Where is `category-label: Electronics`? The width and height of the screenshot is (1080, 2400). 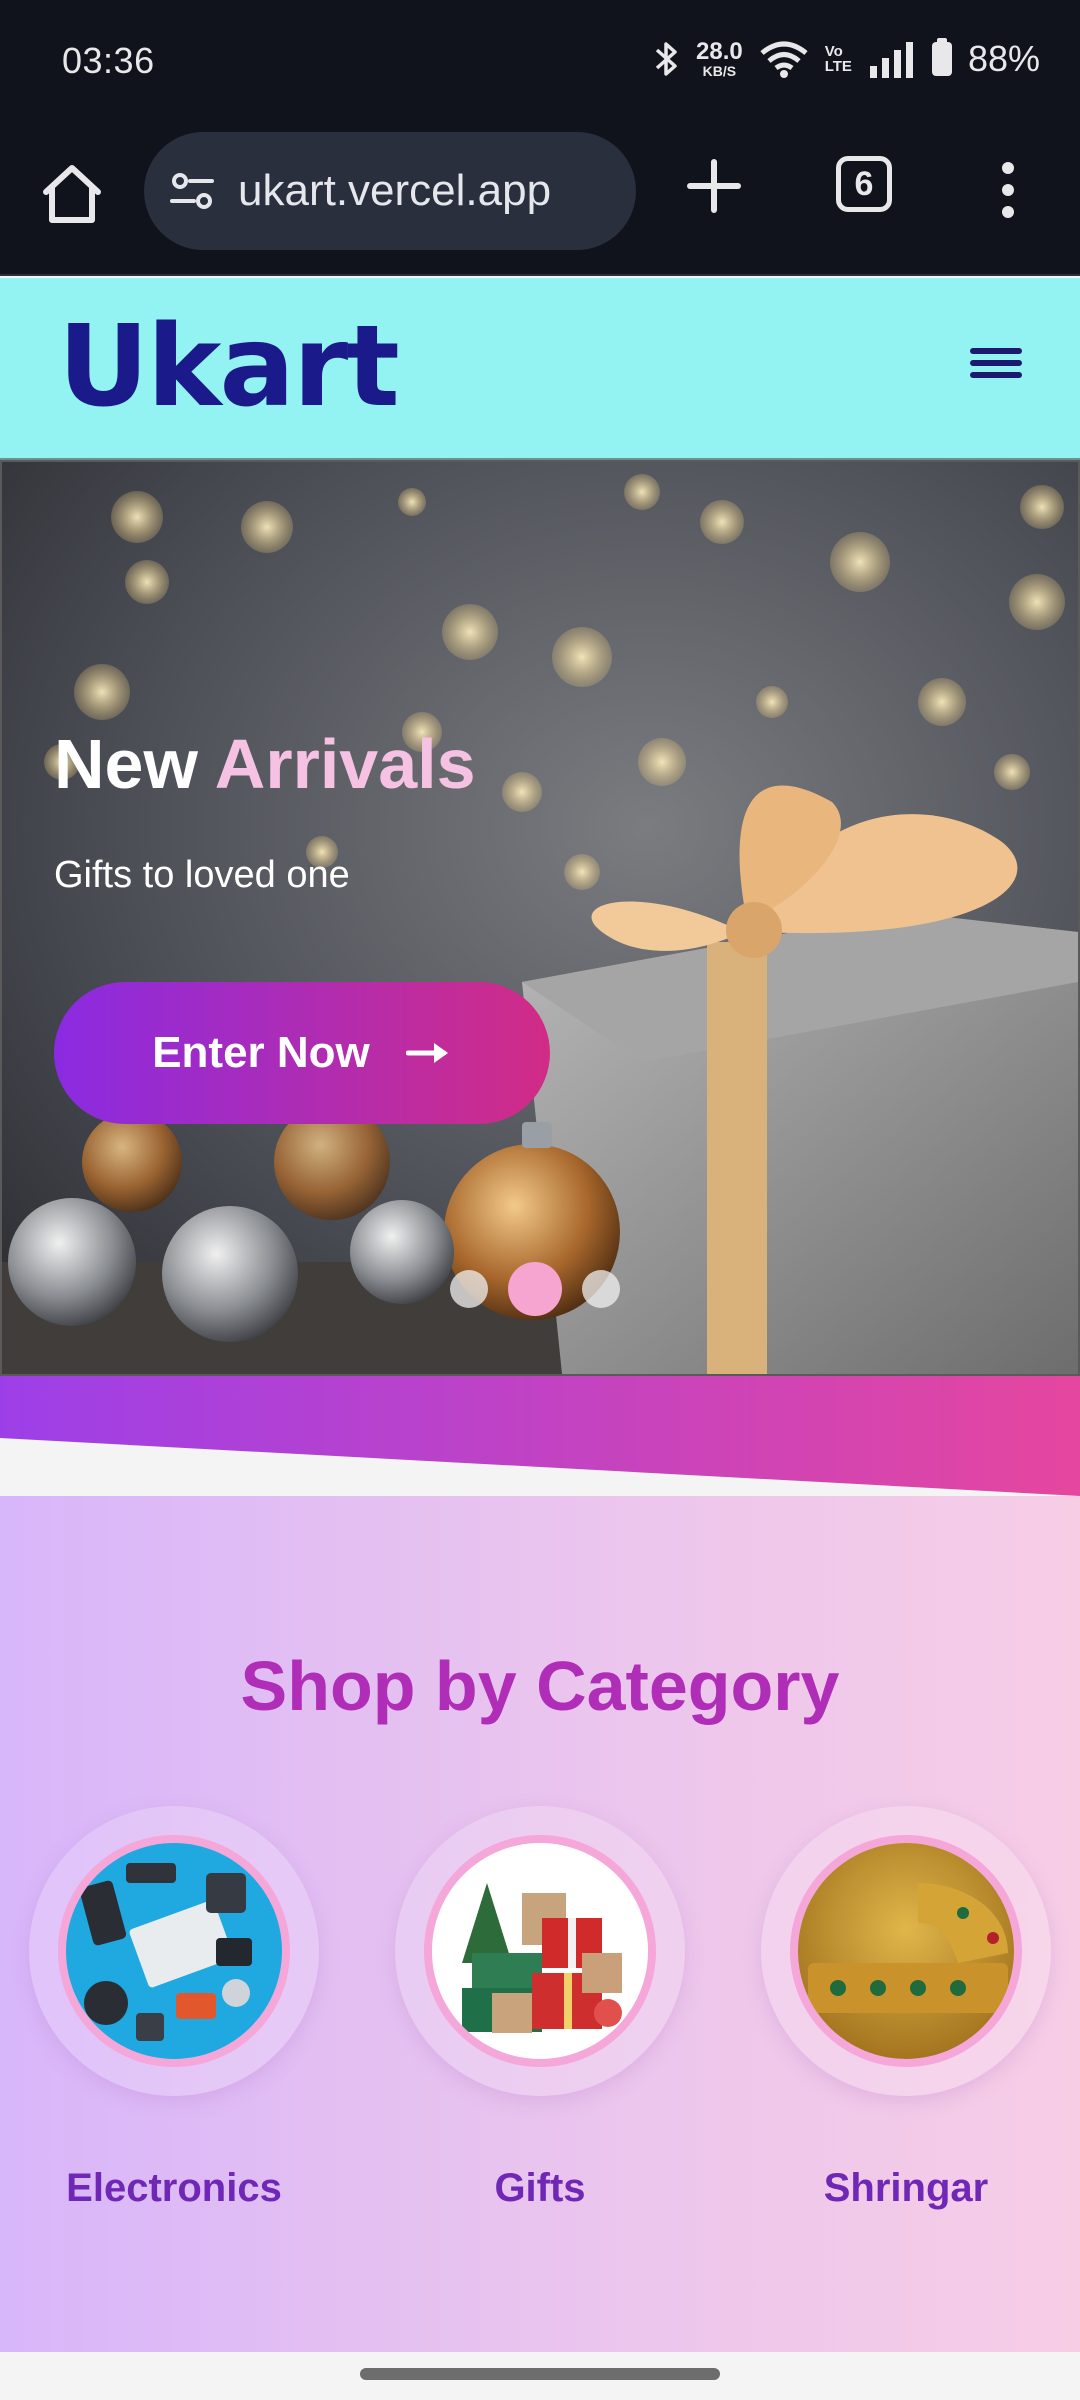
category-label: Electronics is located at coordinates (174, 2188).